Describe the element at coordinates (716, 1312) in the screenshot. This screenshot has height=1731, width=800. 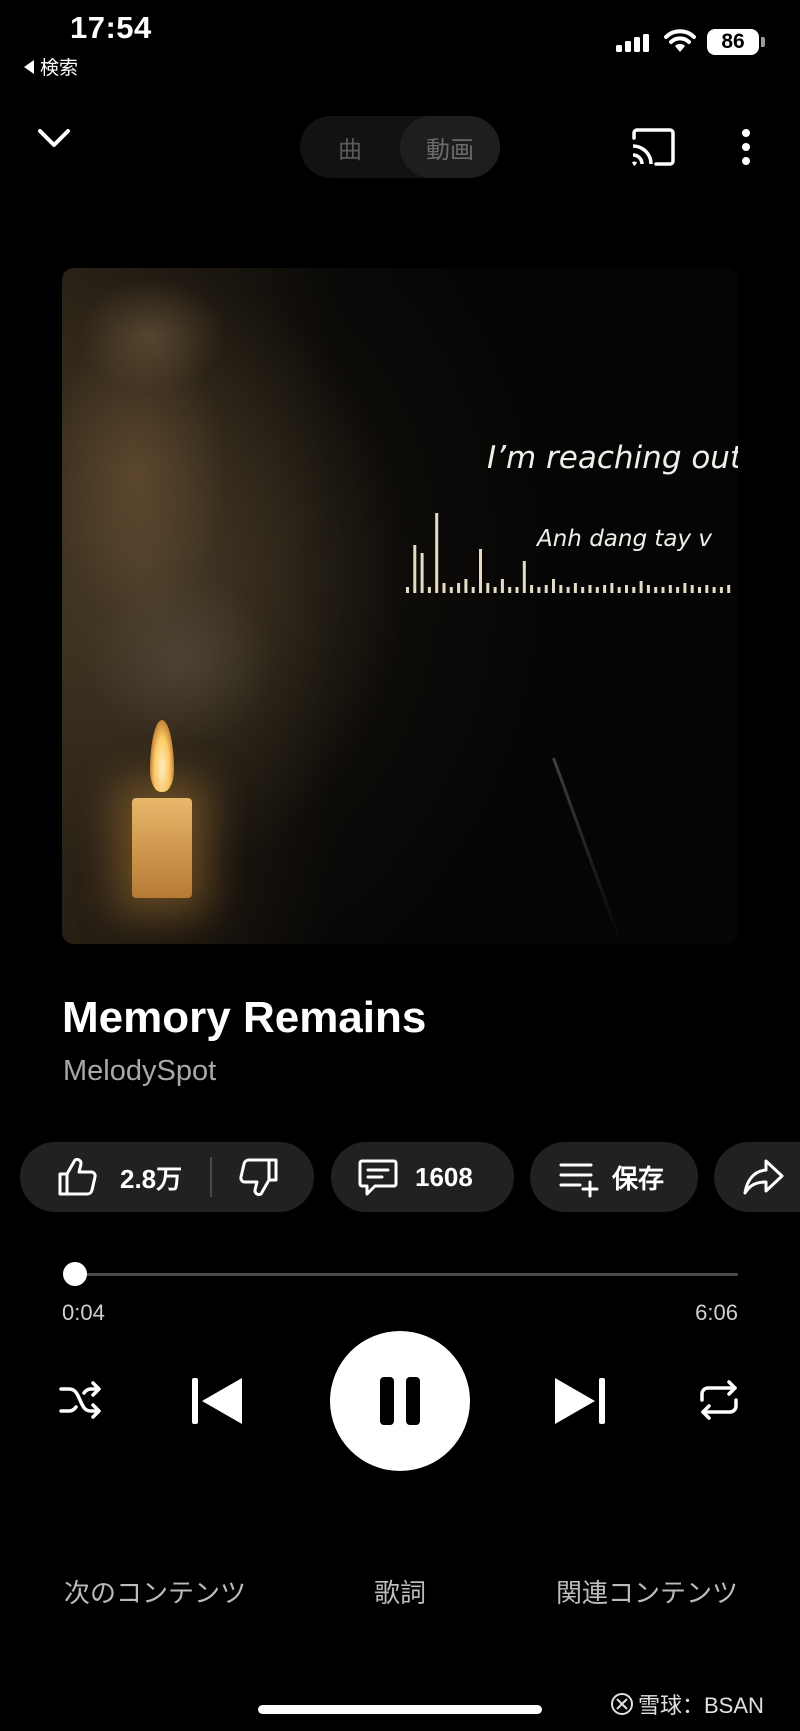
I see `total-duration: 6:06` at that location.